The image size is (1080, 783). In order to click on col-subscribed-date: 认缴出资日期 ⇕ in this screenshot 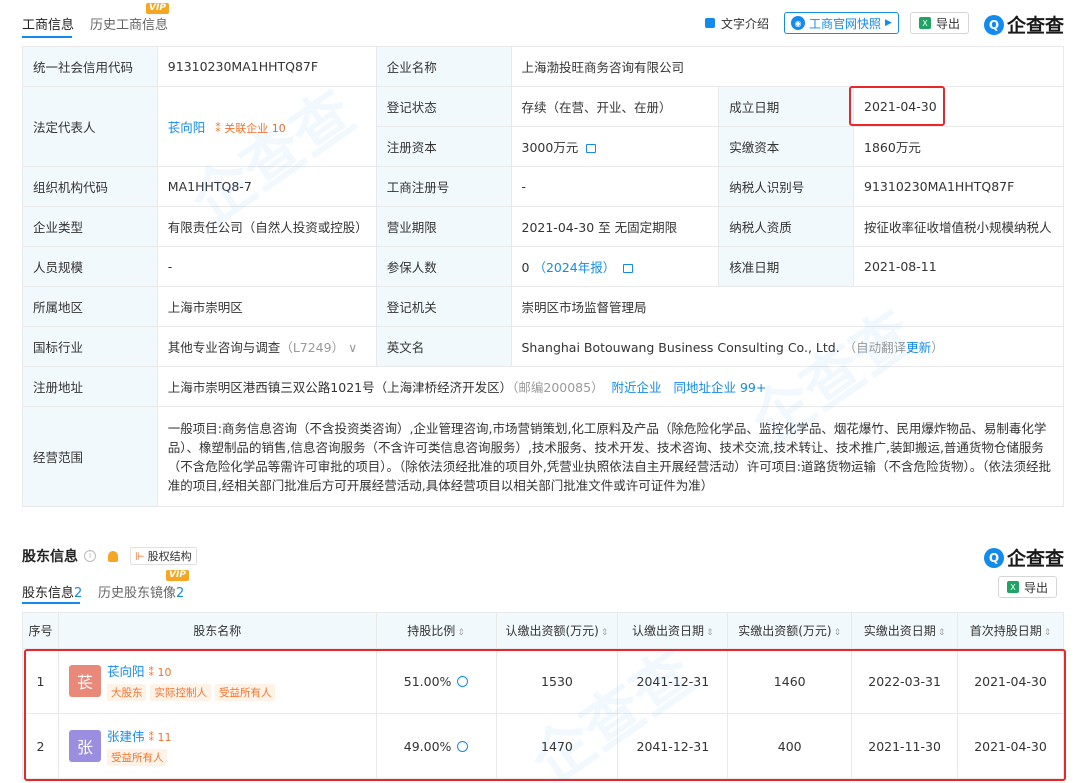, I will do `click(673, 630)`.